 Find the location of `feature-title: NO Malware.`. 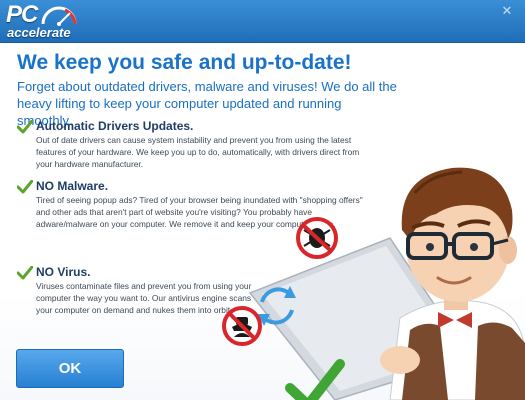

feature-title: NO Malware. is located at coordinates (72, 186).